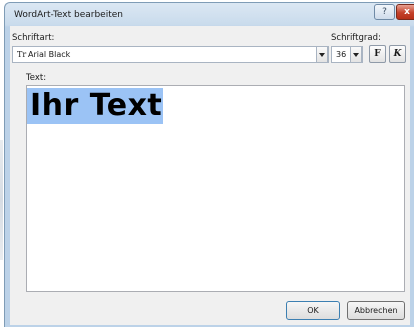  I want to click on text-label: Text:, so click(36, 78).